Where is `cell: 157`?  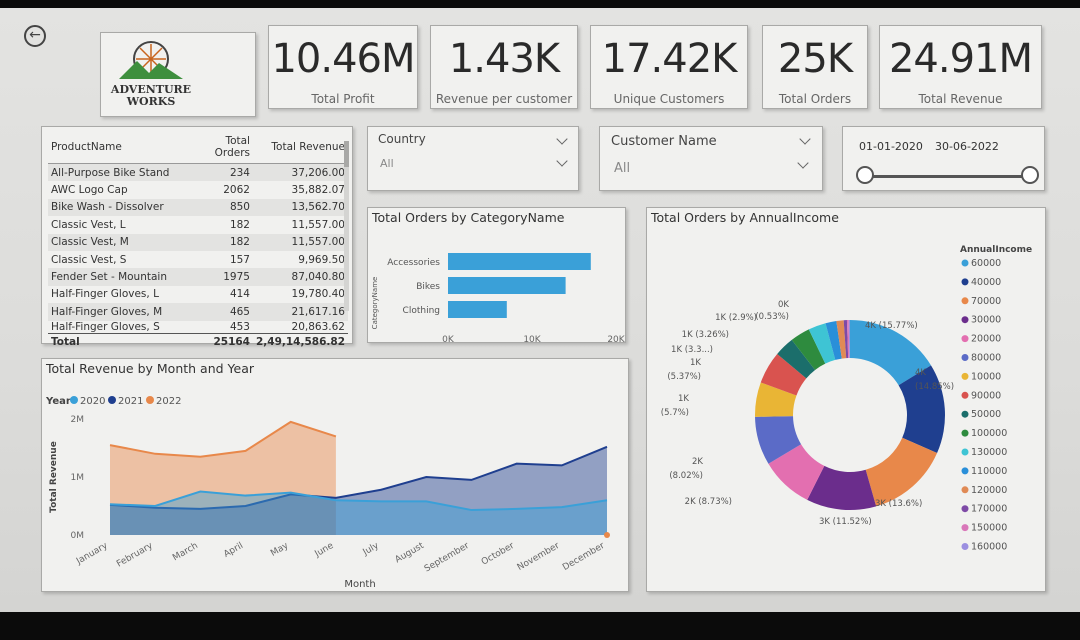 cell: 157 is located at coordinates (239, 259).